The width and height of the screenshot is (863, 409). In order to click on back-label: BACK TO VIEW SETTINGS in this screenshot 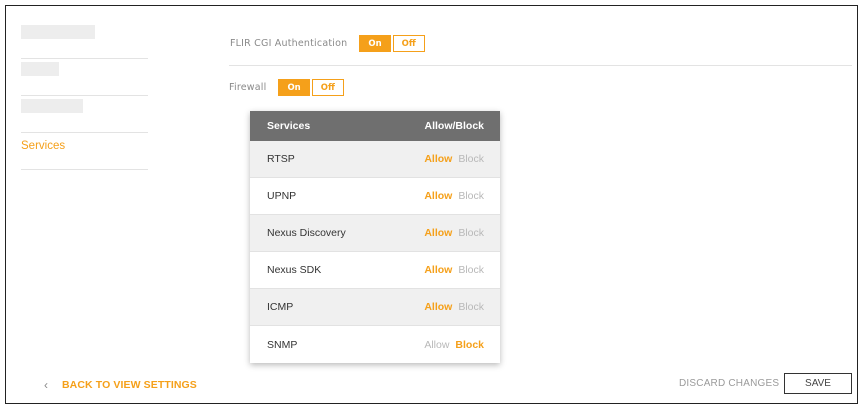, I will do `click(129, 385)`.